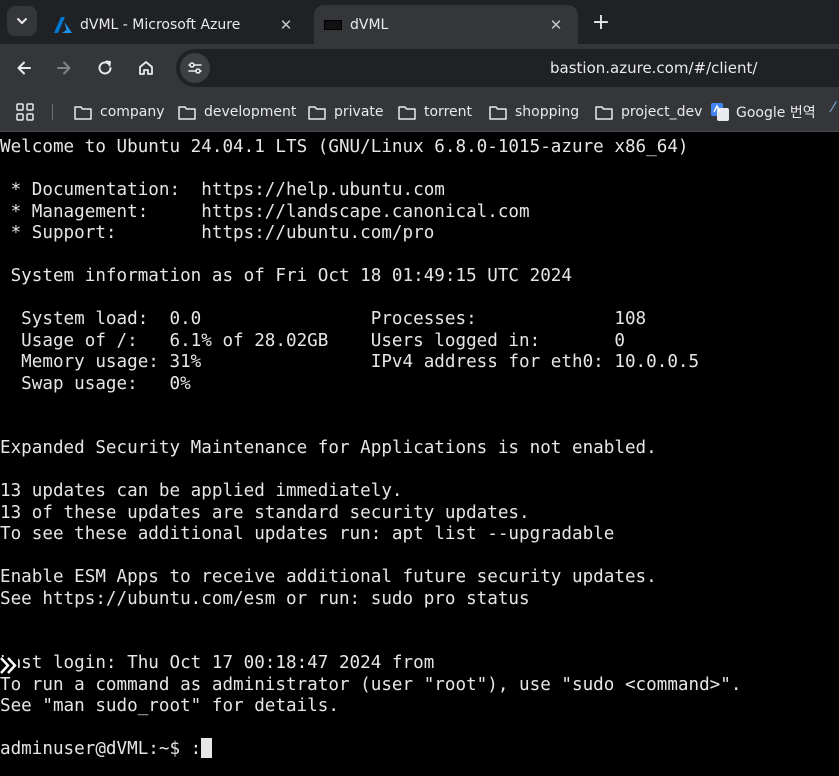 This screenshot has width=839, height=776. Describe the element at coordinates (101, 749) in the screenshot. I see `terminal-prompt: adminuser@dVML:~$ :` at that location.